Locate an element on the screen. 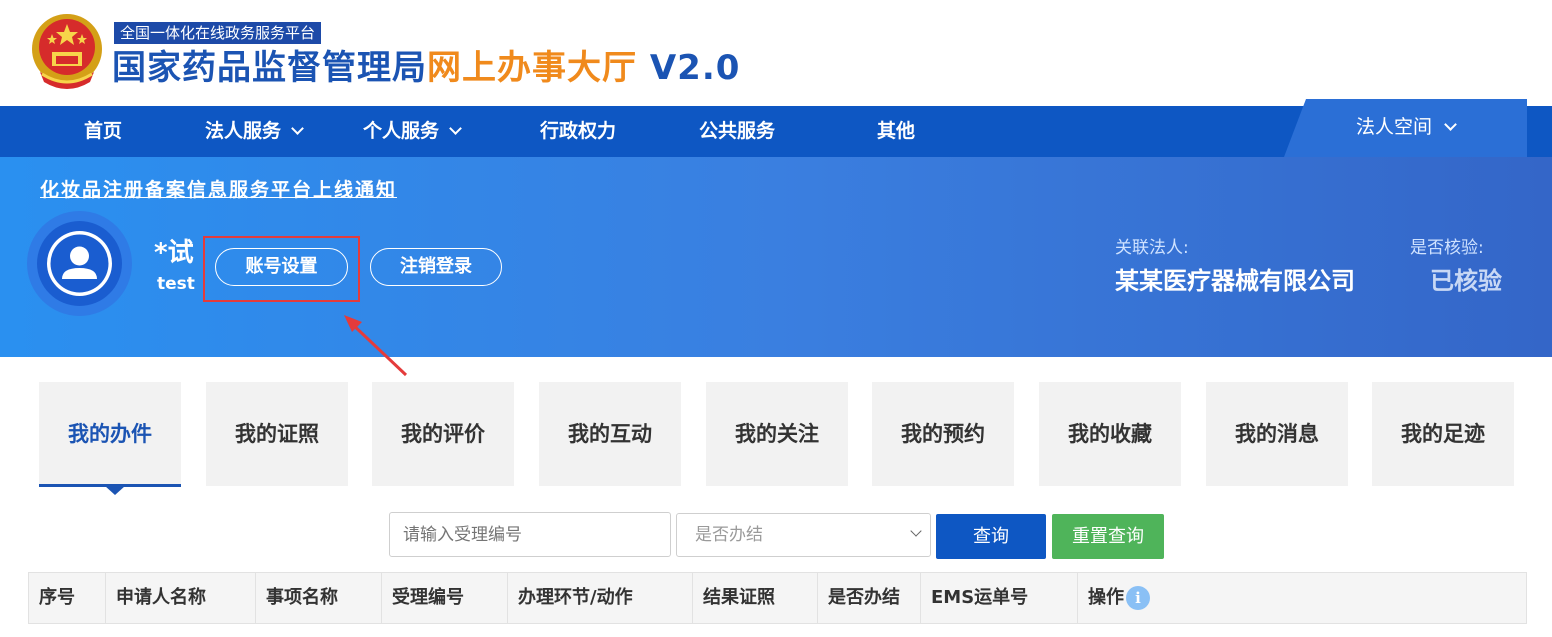 This screenshot has height=637, width=1552. column-header: 申请人名称 is located at coordinates (181, 598).